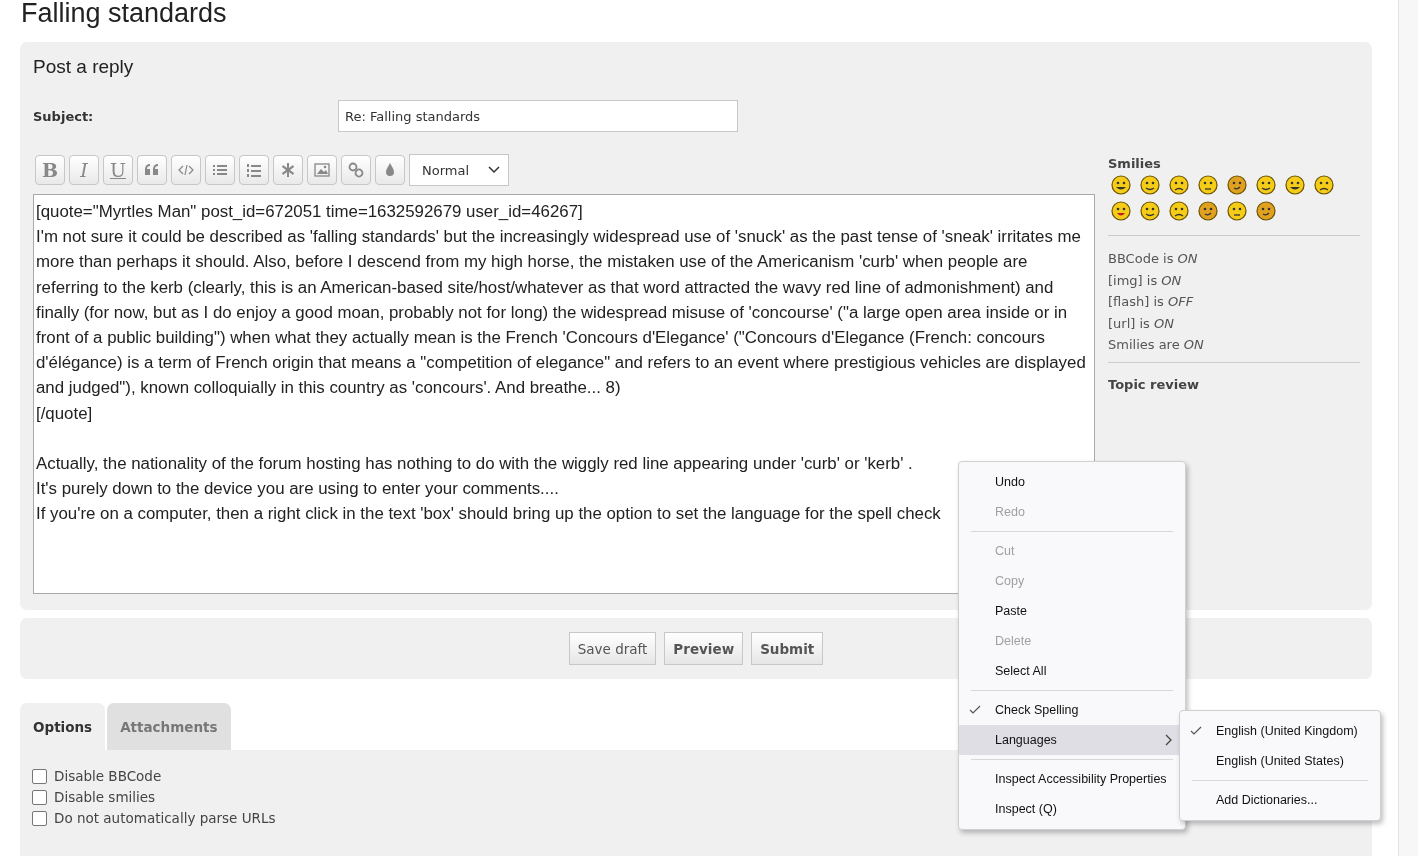 This screenshot has width=1418, height=856. What do you see at coordinates (1156, 345) in the screenshot?
I see `status-text: Smilies are ON` at bounding box center [1156, 345].